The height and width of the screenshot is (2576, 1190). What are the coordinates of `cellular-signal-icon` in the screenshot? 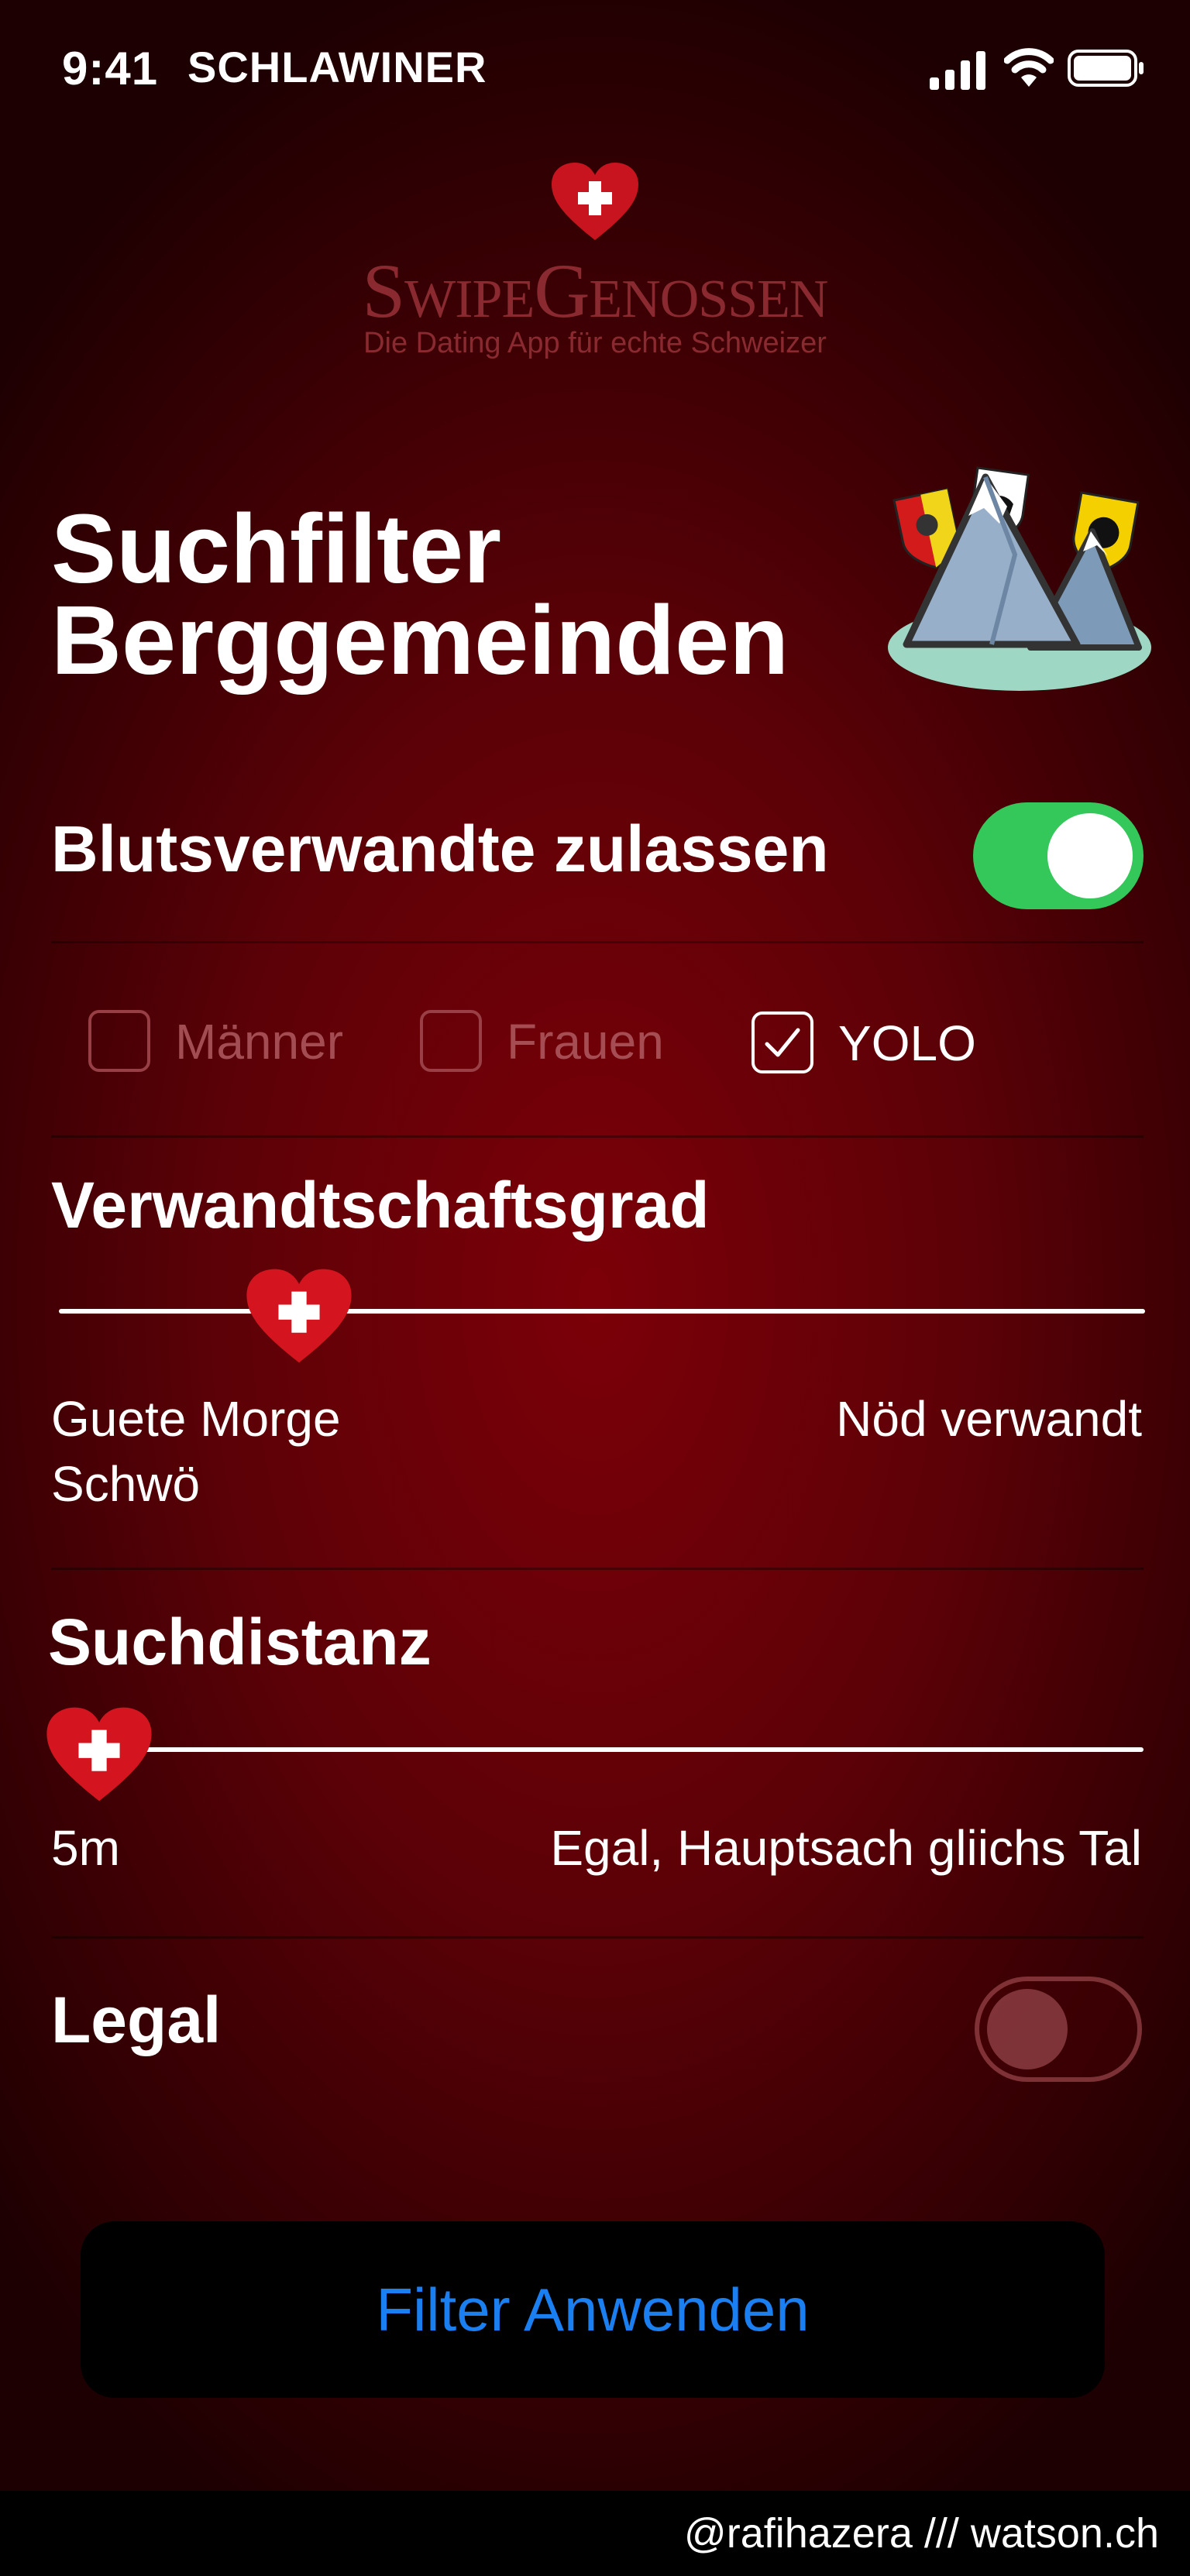 It's located at (958, 70).